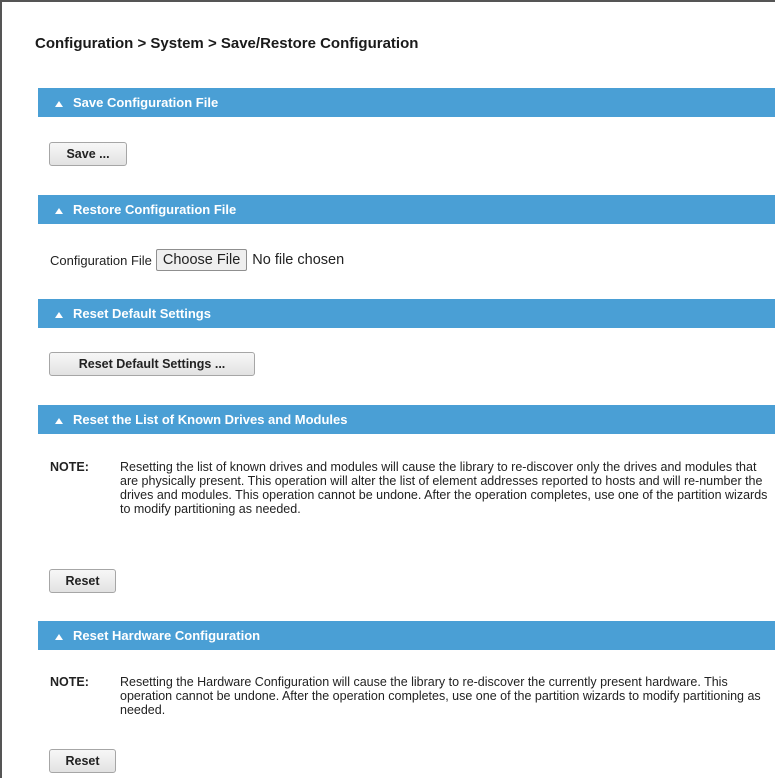 The image size is (775, 778). What do you see at coordinates (406, 313) in the screenshot?
I see `section-header-reset-defaults: Reset Default Settings` at bounding box center [406, 313].